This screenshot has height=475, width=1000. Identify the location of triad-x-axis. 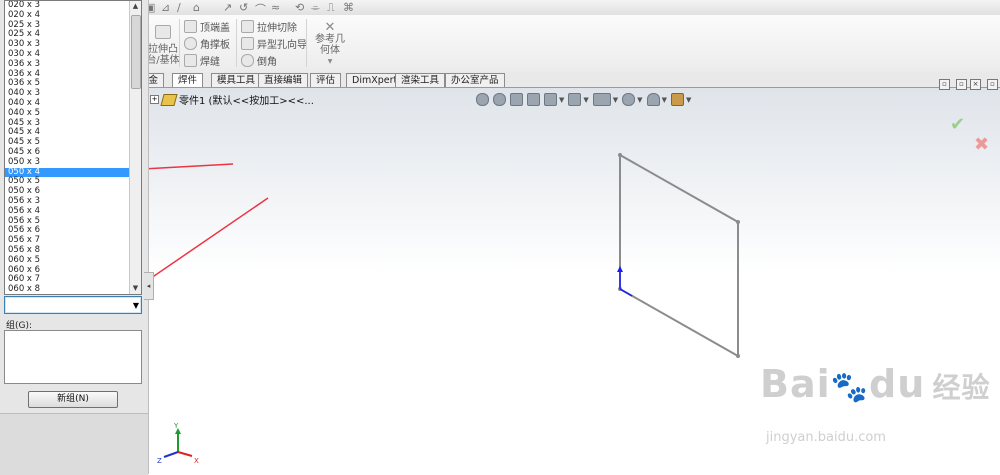
(185, 454).